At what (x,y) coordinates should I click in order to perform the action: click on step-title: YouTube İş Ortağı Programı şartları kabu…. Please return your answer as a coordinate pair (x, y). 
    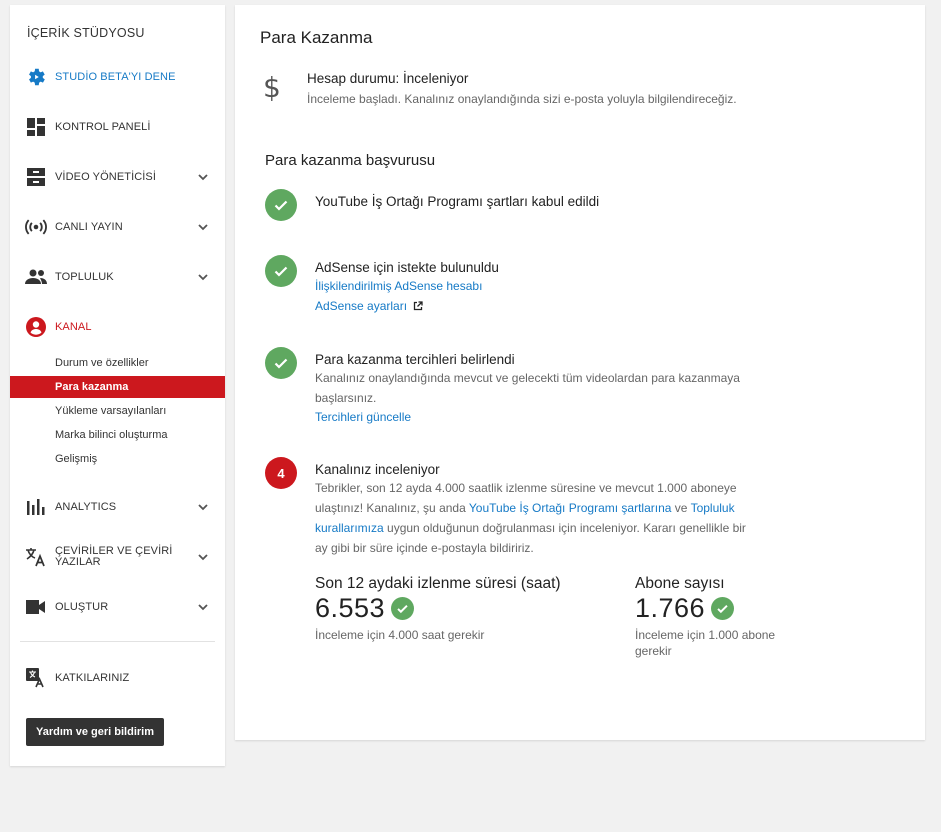
    Looking at the image, I should click on (457, 201).